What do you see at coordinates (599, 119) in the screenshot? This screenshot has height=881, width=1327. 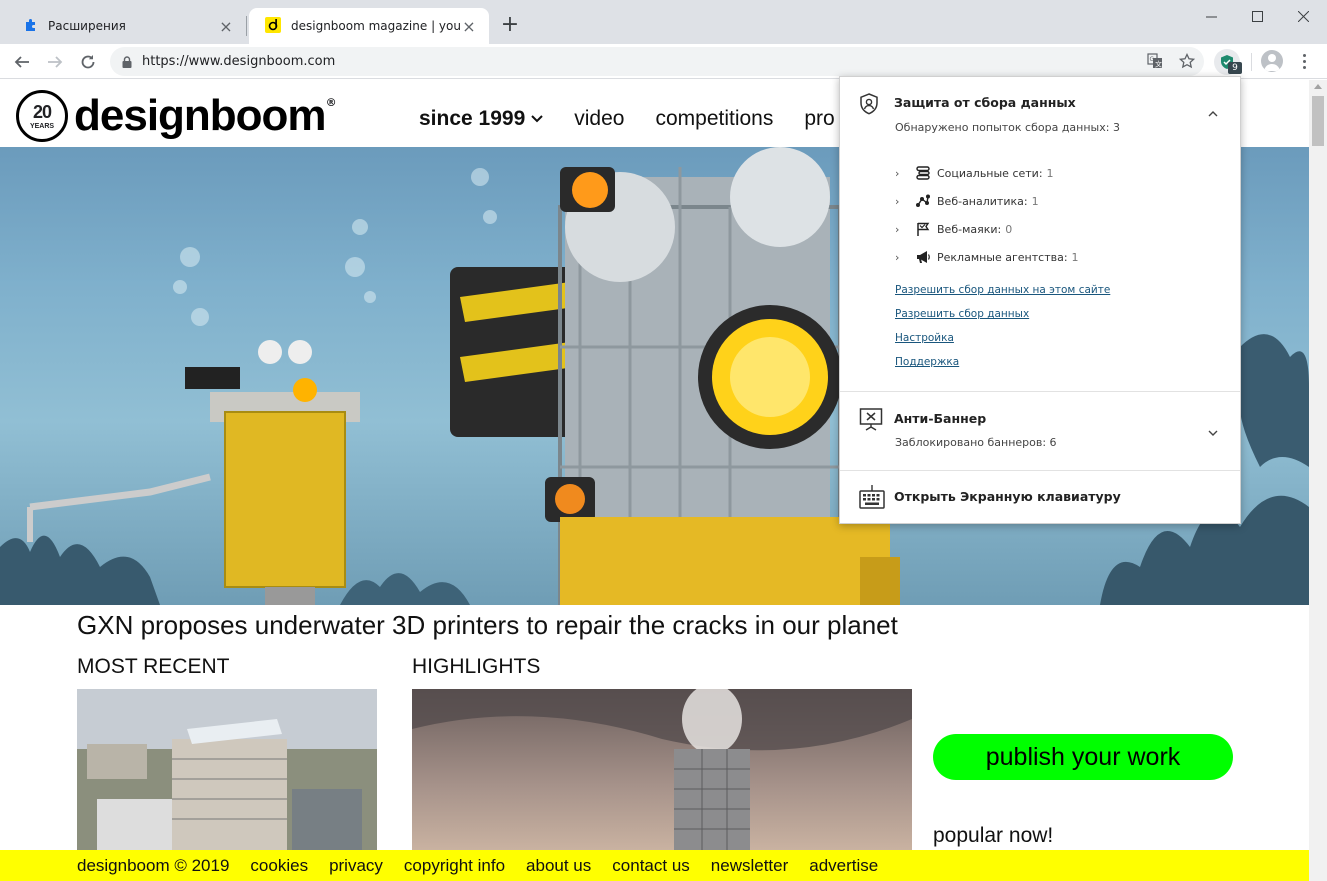 I see `nav-video: video` at bounding box center [599, 119].